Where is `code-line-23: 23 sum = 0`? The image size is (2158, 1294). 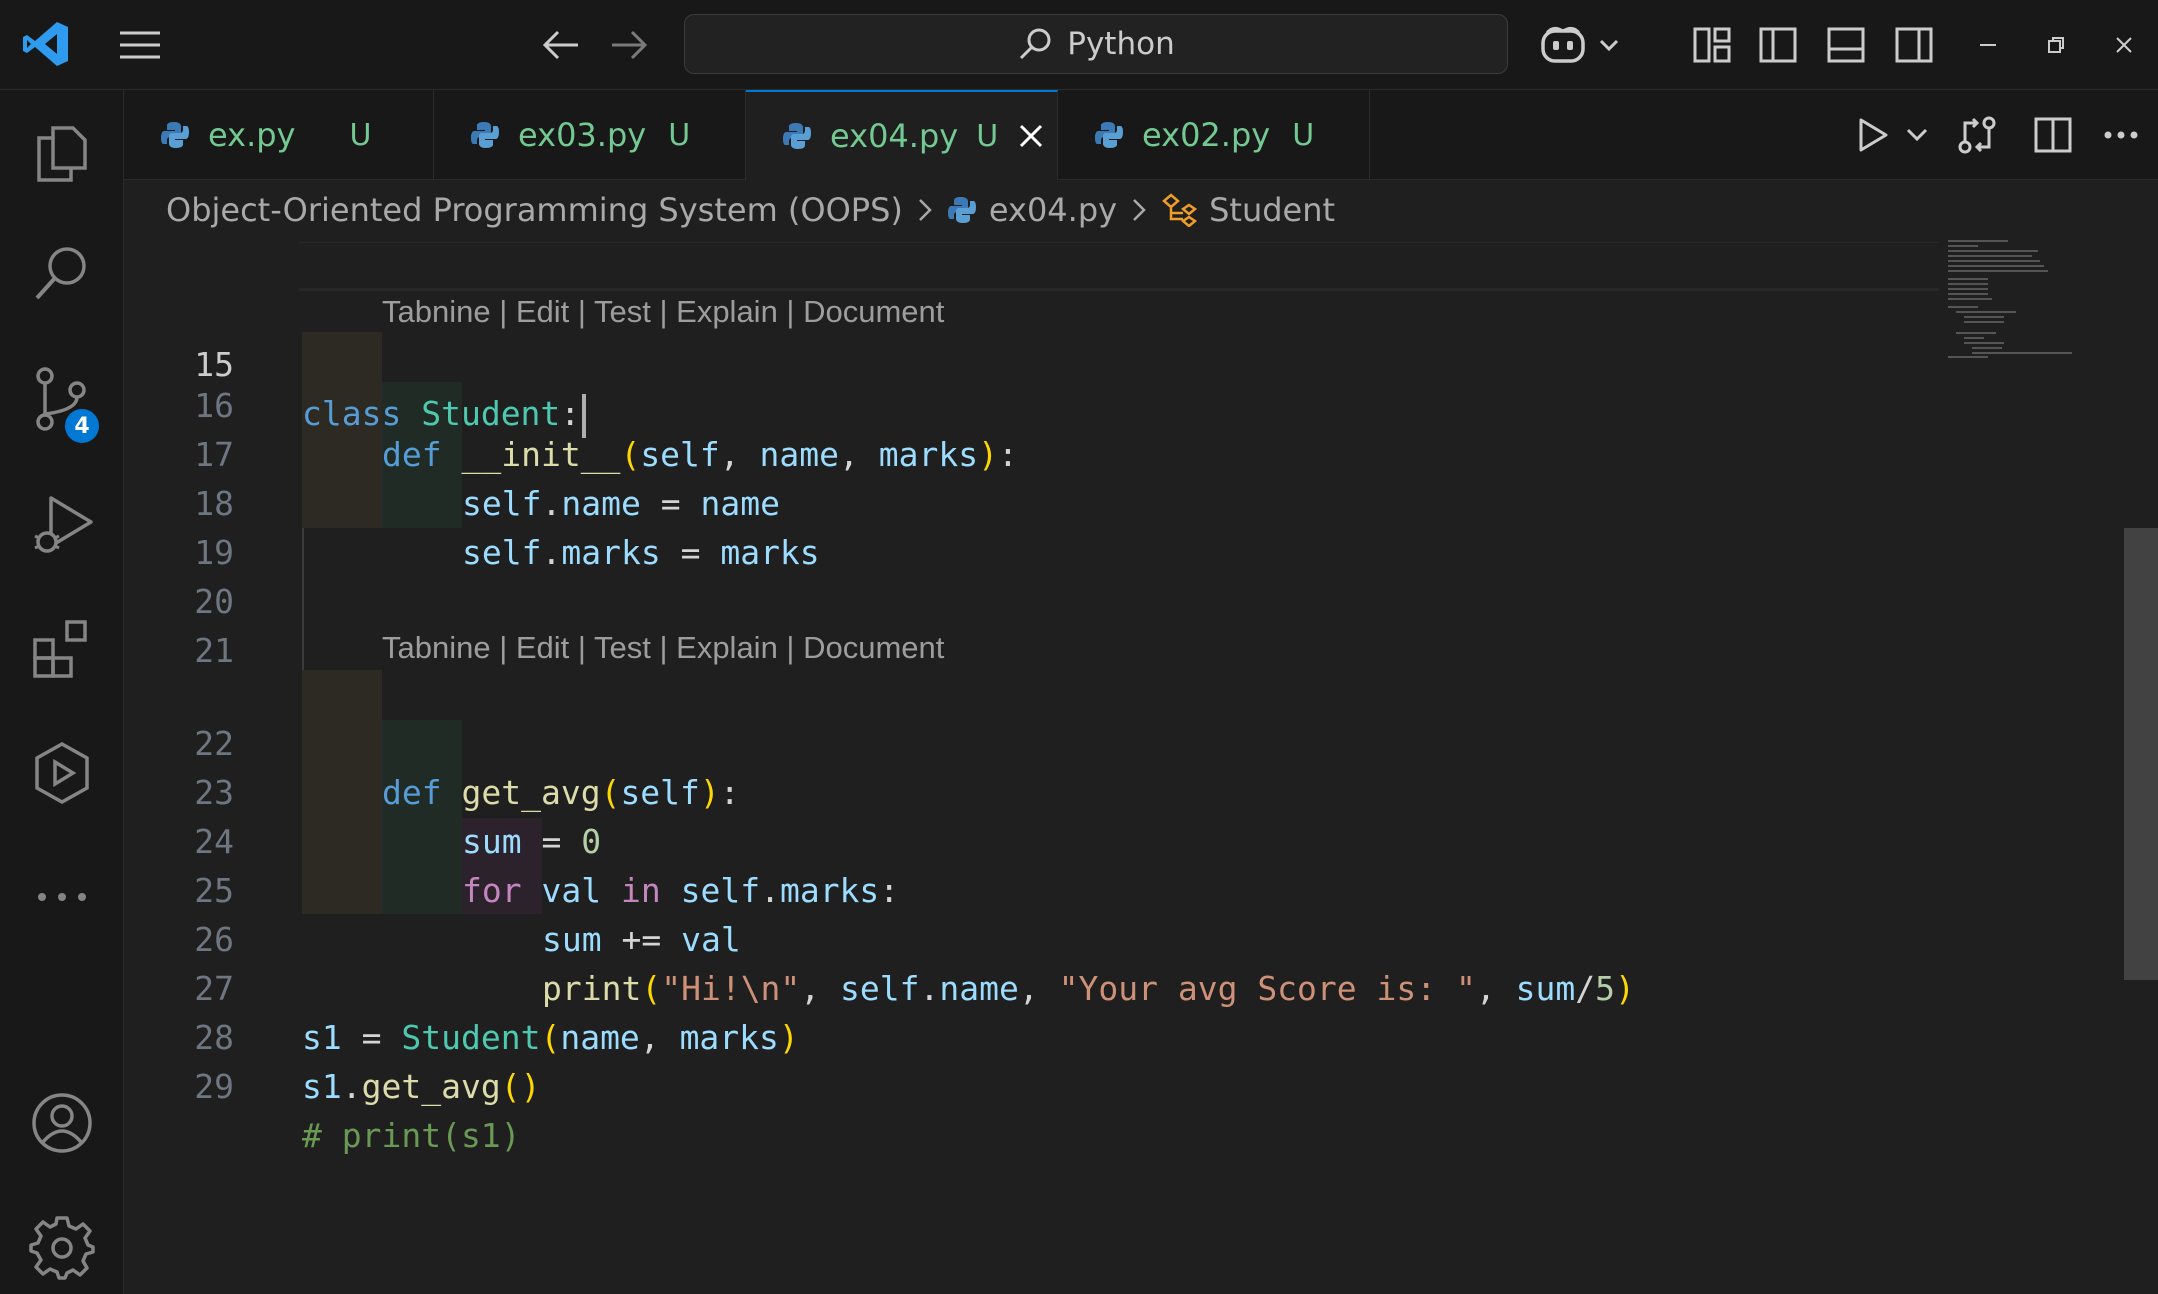 code-line-23: 23 sum = 0 is located at coordinates (1034, 790).